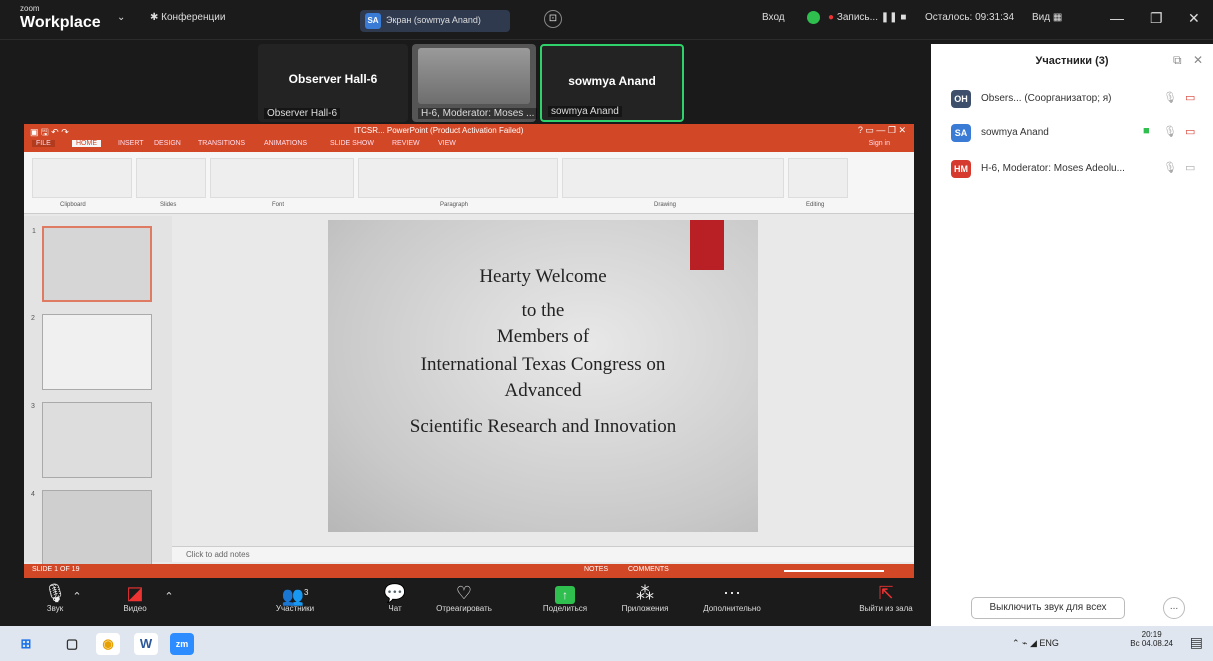  I want to click on meetings-menu: ✱ Конференции, so click(187, 17).